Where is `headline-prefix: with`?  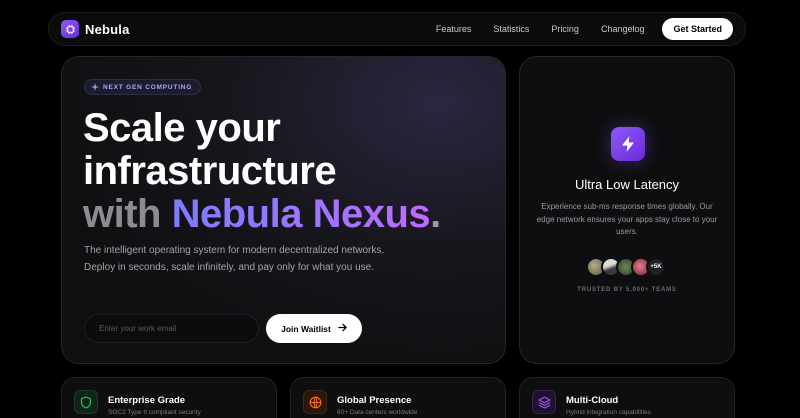 headline-prefix: with is located at coordinates (122, 214).